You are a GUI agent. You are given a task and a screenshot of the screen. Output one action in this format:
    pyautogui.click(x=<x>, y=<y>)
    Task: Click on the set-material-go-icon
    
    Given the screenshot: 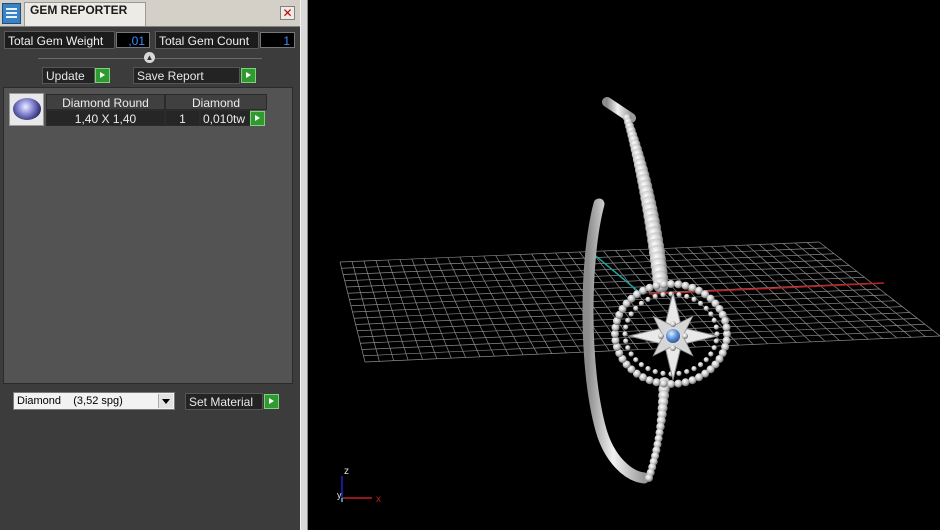 What is the action you would take?
    pyautogui.click(x=271, y=401)
    